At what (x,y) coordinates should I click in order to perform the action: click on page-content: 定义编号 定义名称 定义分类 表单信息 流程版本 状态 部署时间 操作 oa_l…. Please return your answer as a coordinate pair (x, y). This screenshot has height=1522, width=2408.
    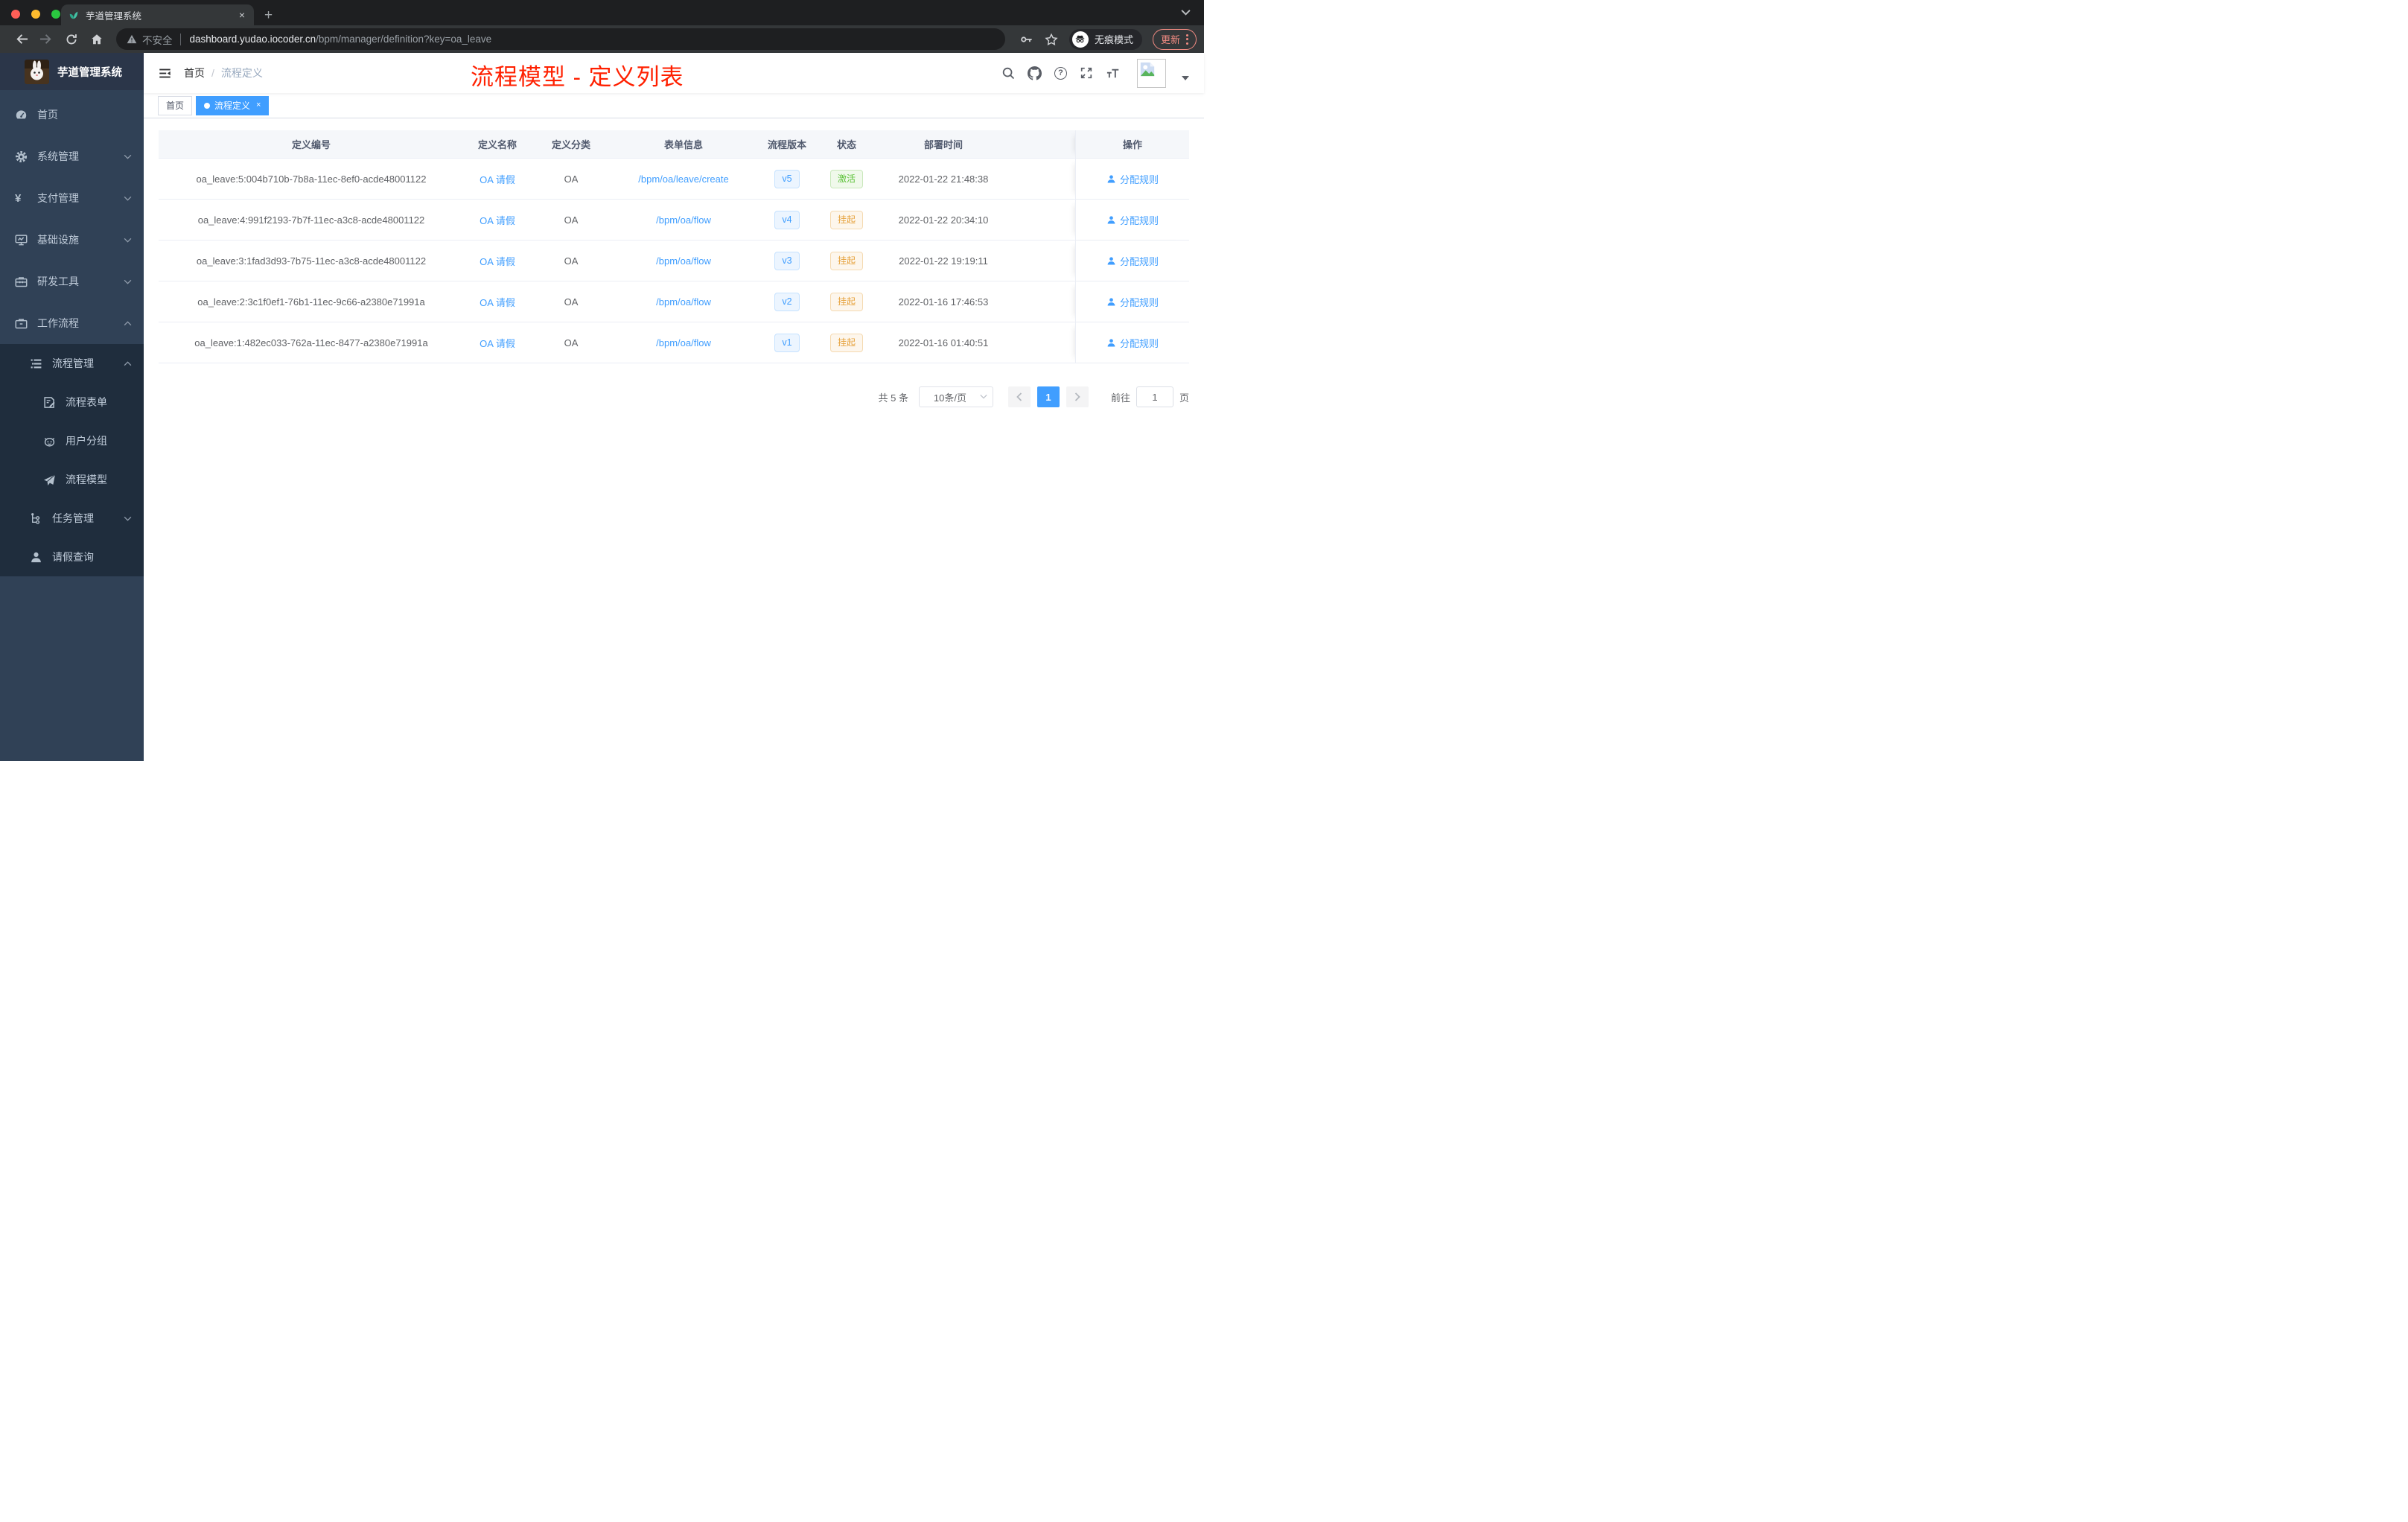
    Looking at the image, I should click on (674, 262).